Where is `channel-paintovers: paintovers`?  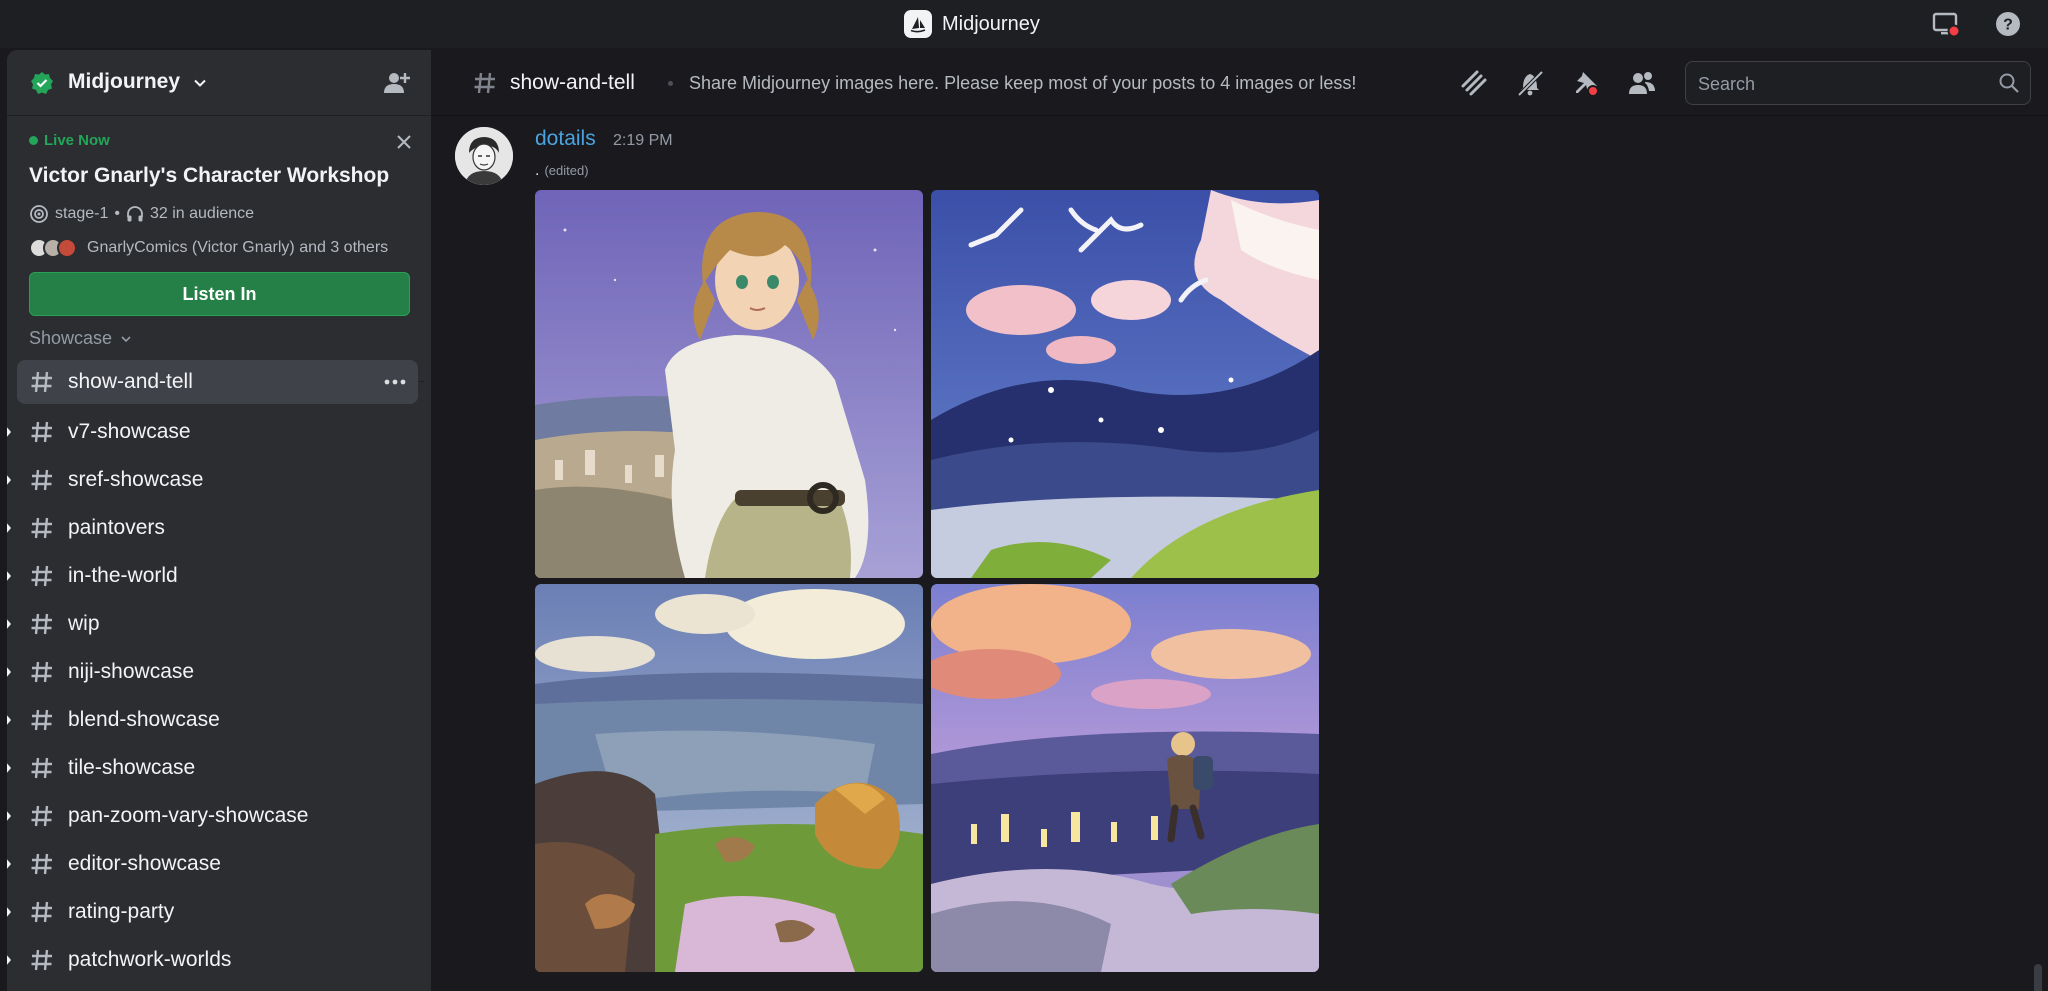
channel-paintovers: paintovers is located at coordinates (219, 528).